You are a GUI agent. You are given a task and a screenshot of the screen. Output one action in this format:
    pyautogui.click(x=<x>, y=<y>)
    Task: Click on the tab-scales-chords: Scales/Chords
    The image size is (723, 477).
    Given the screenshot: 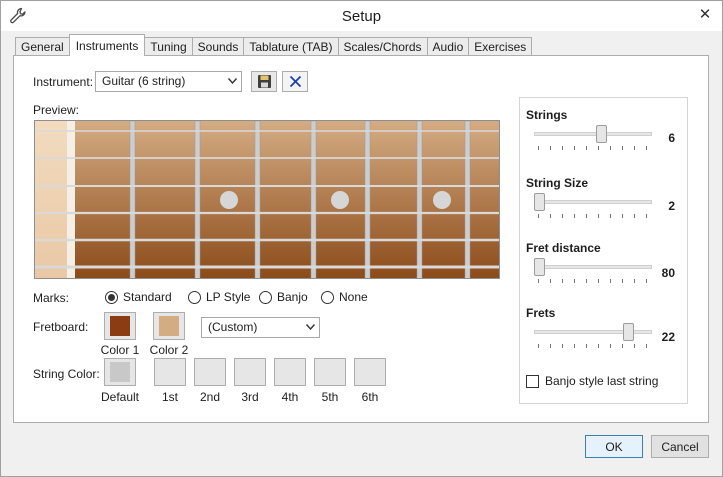 What is the action you would take?
    pyautogui.click(x=382, y=46)
    